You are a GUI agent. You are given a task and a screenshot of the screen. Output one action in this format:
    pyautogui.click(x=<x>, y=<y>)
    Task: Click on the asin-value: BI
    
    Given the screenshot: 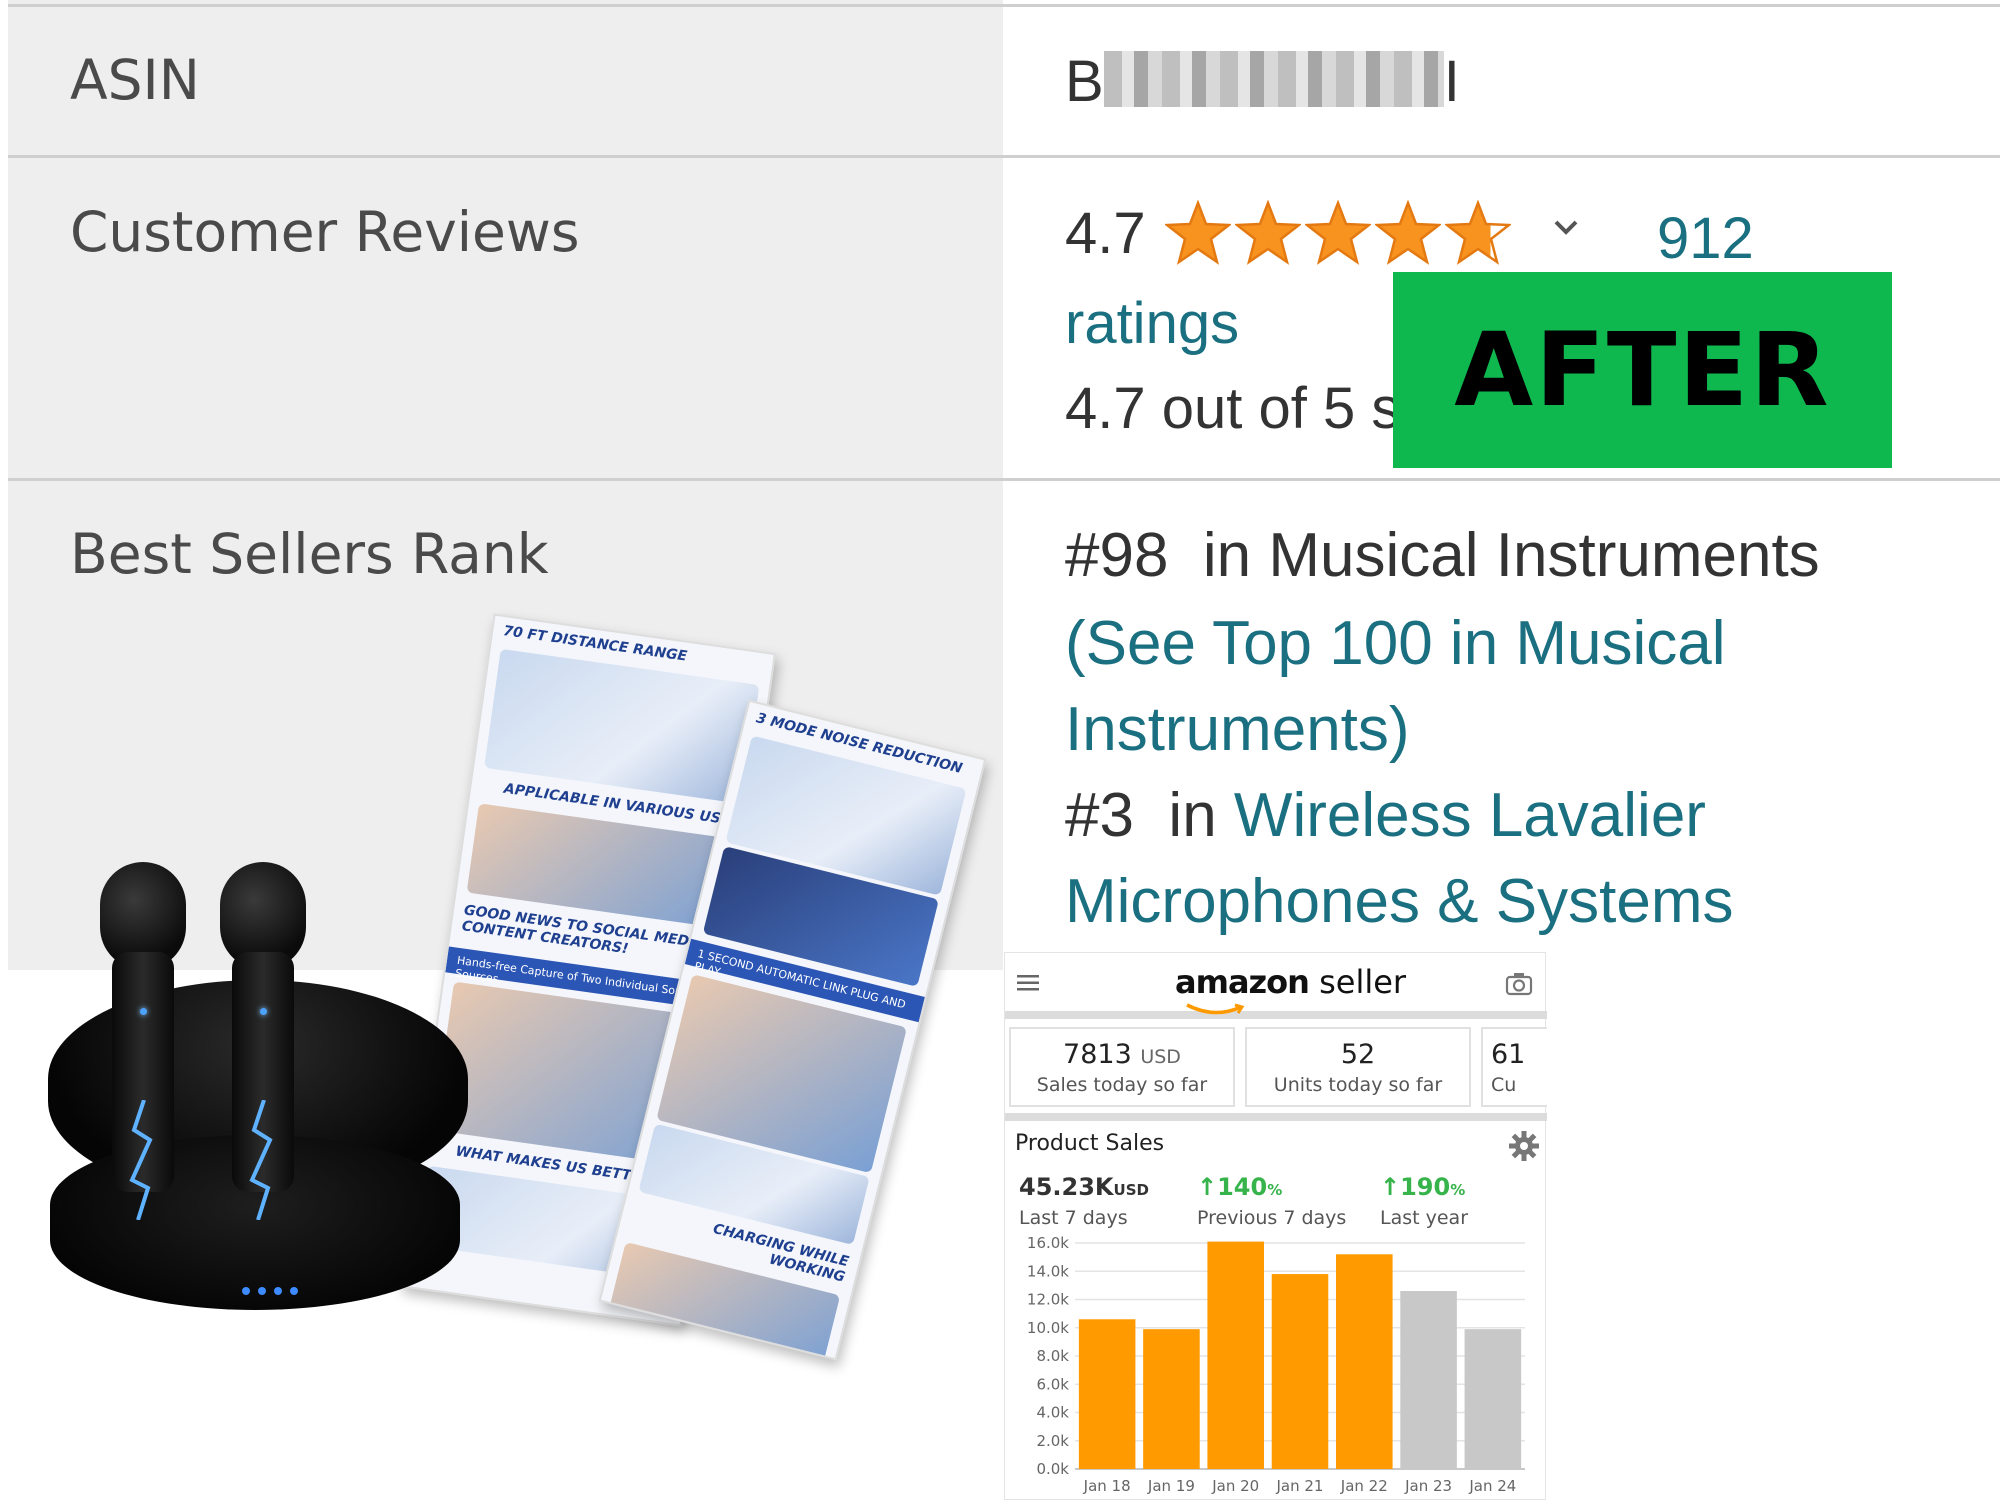 What is the action you would take?
    pyautogui.click(x=1262, y=81)
    